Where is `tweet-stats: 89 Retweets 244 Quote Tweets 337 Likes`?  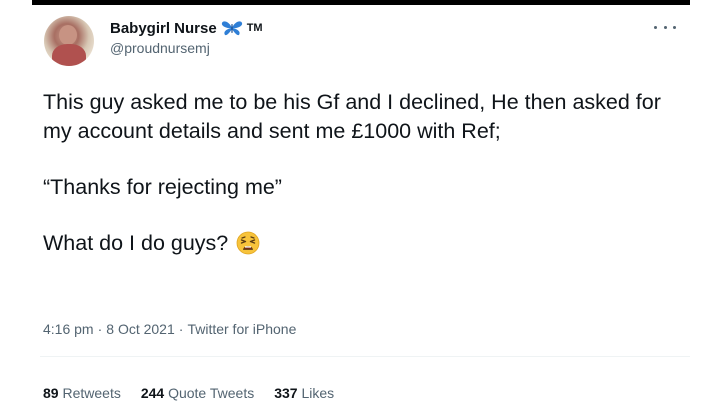
tweet-stats: 89 Retweets 244 Quote Tweets 337 Likes is located at coordinates (188, 393).